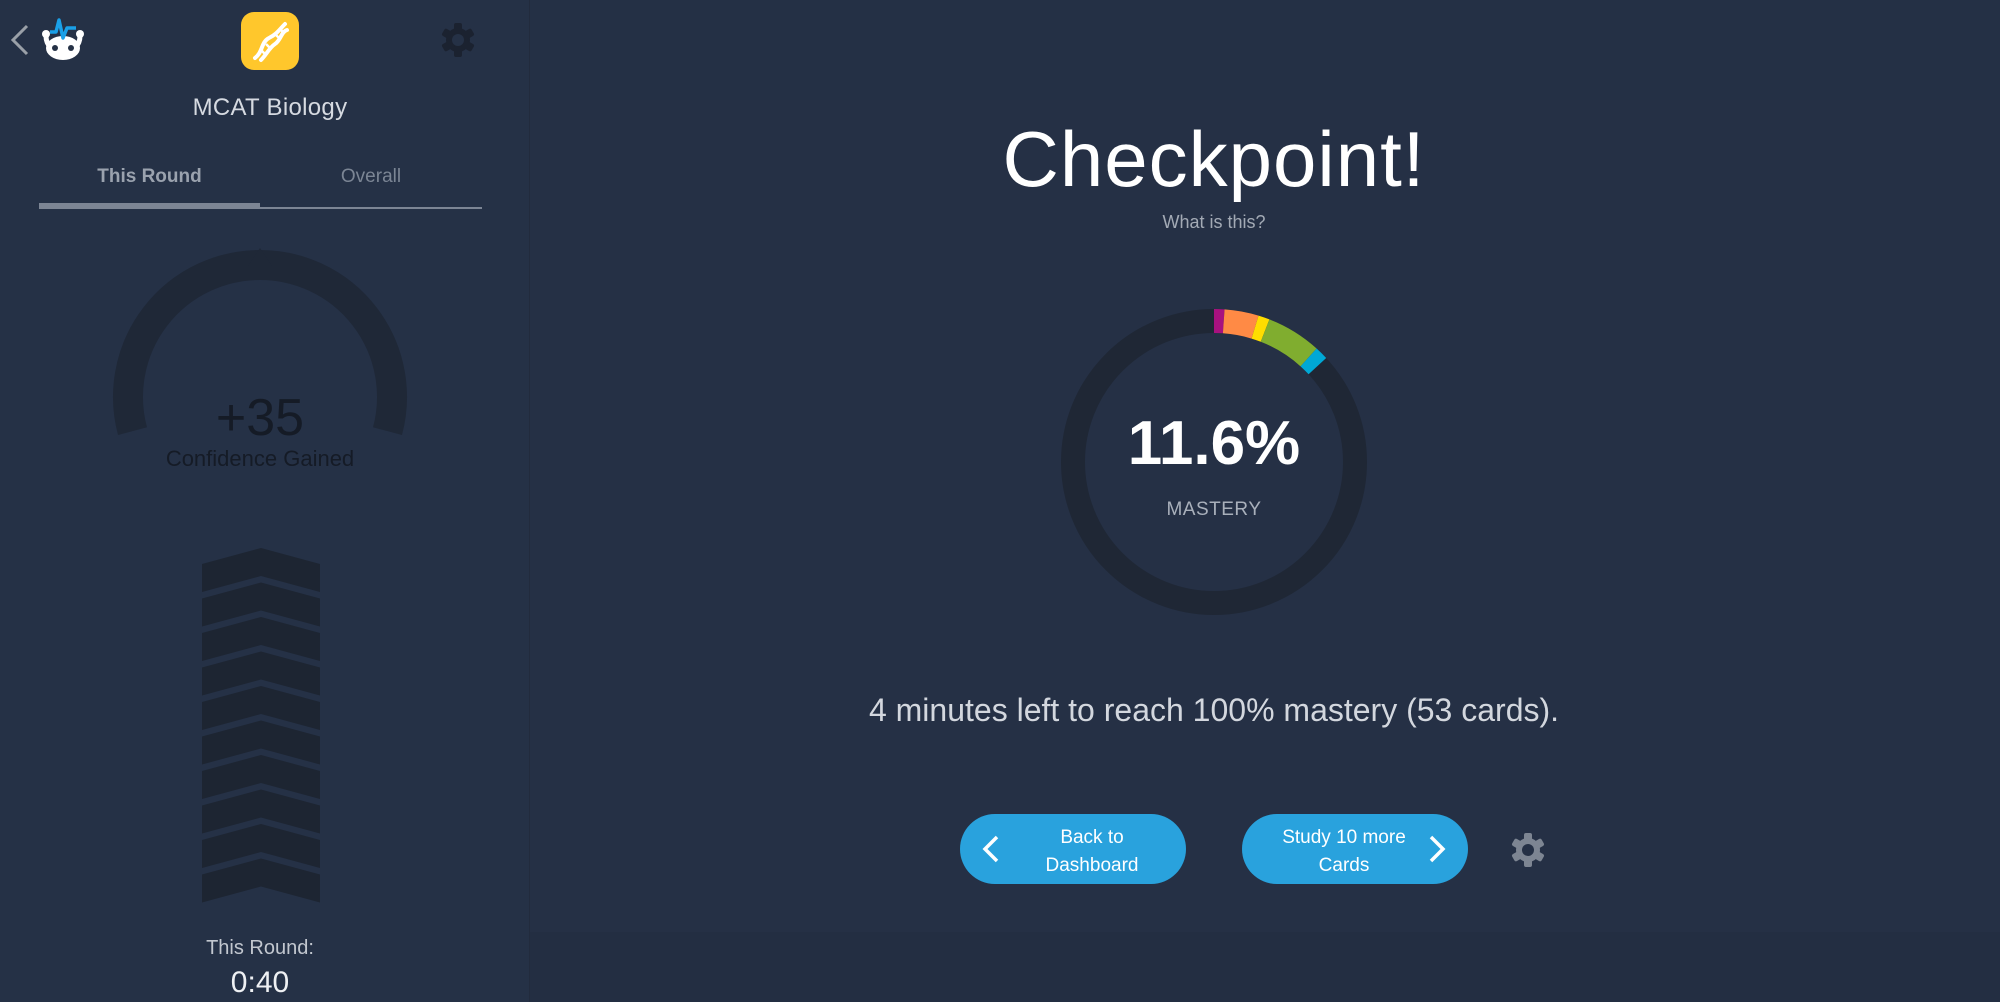  What do you see at coordinates (1265, 50) in the screenshot?
I see `main-header` at bounding box center [1265, 50].